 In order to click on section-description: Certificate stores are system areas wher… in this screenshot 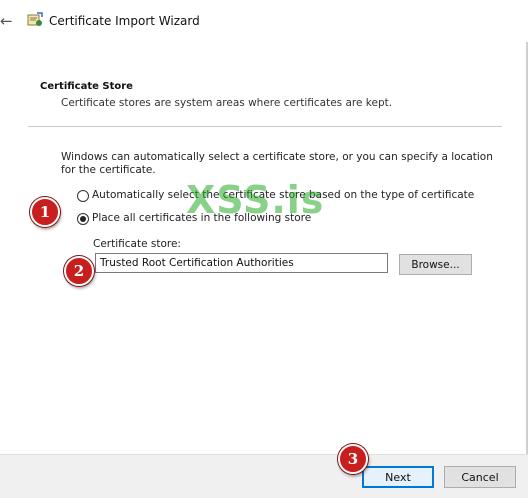, I will do `click(227, 103)`.